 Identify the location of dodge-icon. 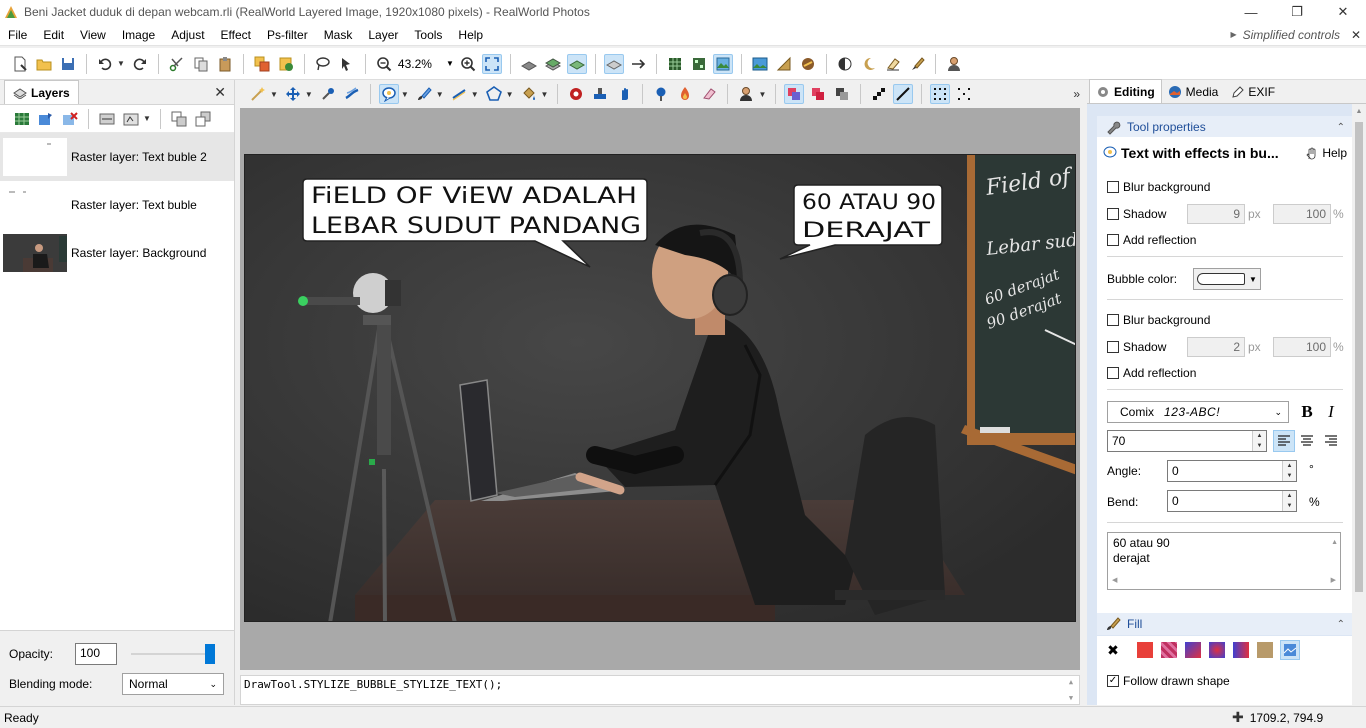
(661, 94).